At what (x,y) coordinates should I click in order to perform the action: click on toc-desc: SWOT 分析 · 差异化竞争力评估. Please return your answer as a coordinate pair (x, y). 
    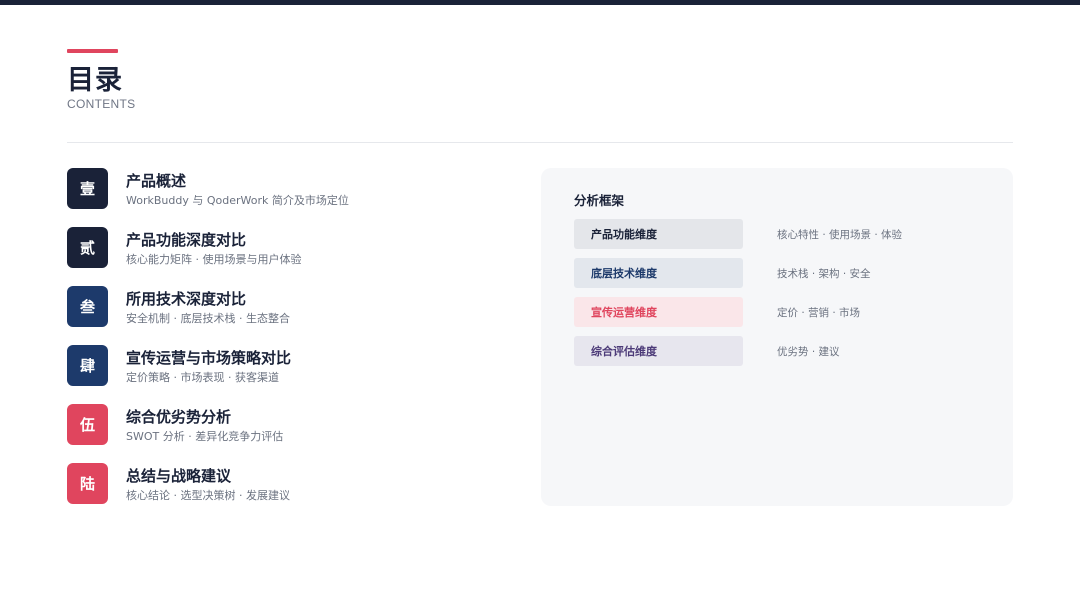
    Looking at the image, I should click on (205, 436).